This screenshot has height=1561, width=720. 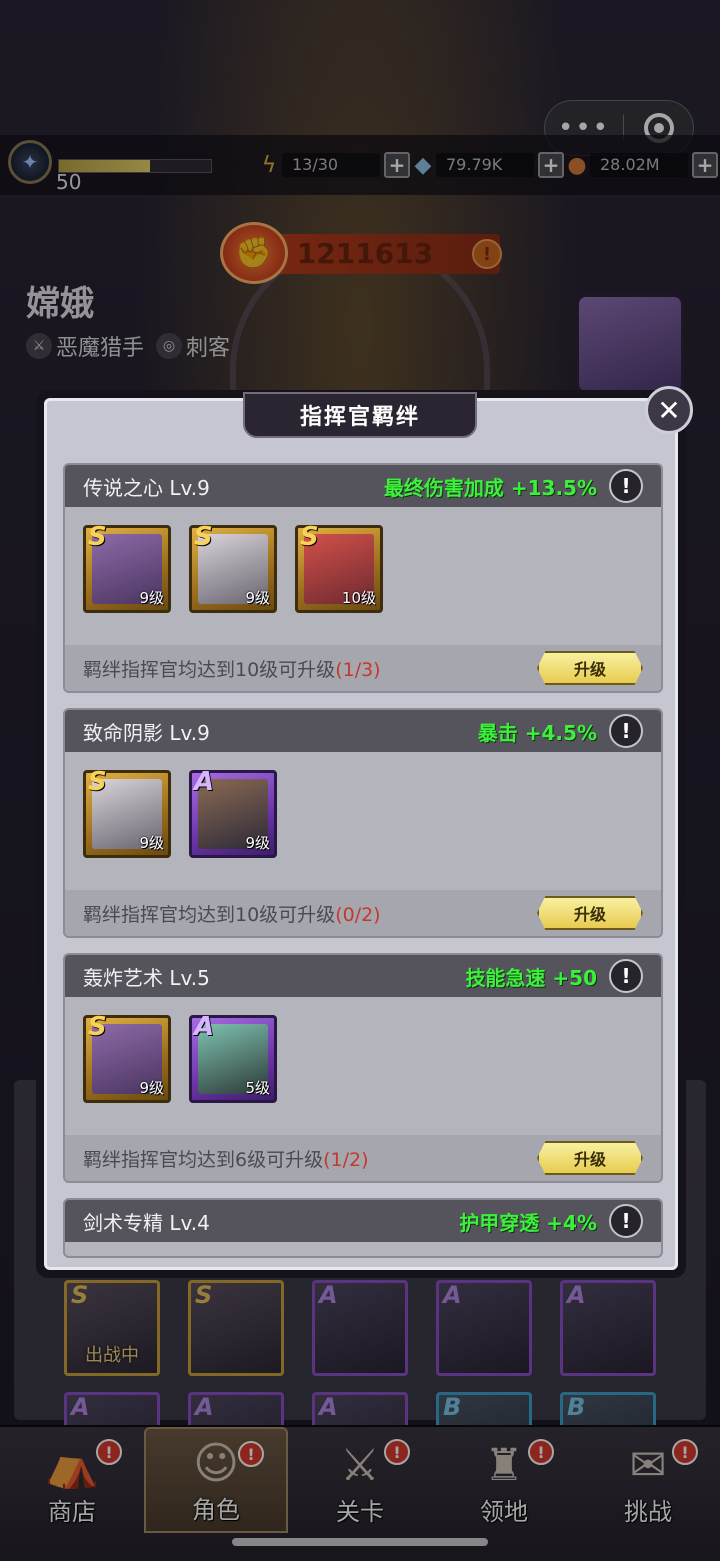 I want to click on bond-requirement: 羁绊指挥官均达到6级可升级(1/2), so click(x=226, y=1158).